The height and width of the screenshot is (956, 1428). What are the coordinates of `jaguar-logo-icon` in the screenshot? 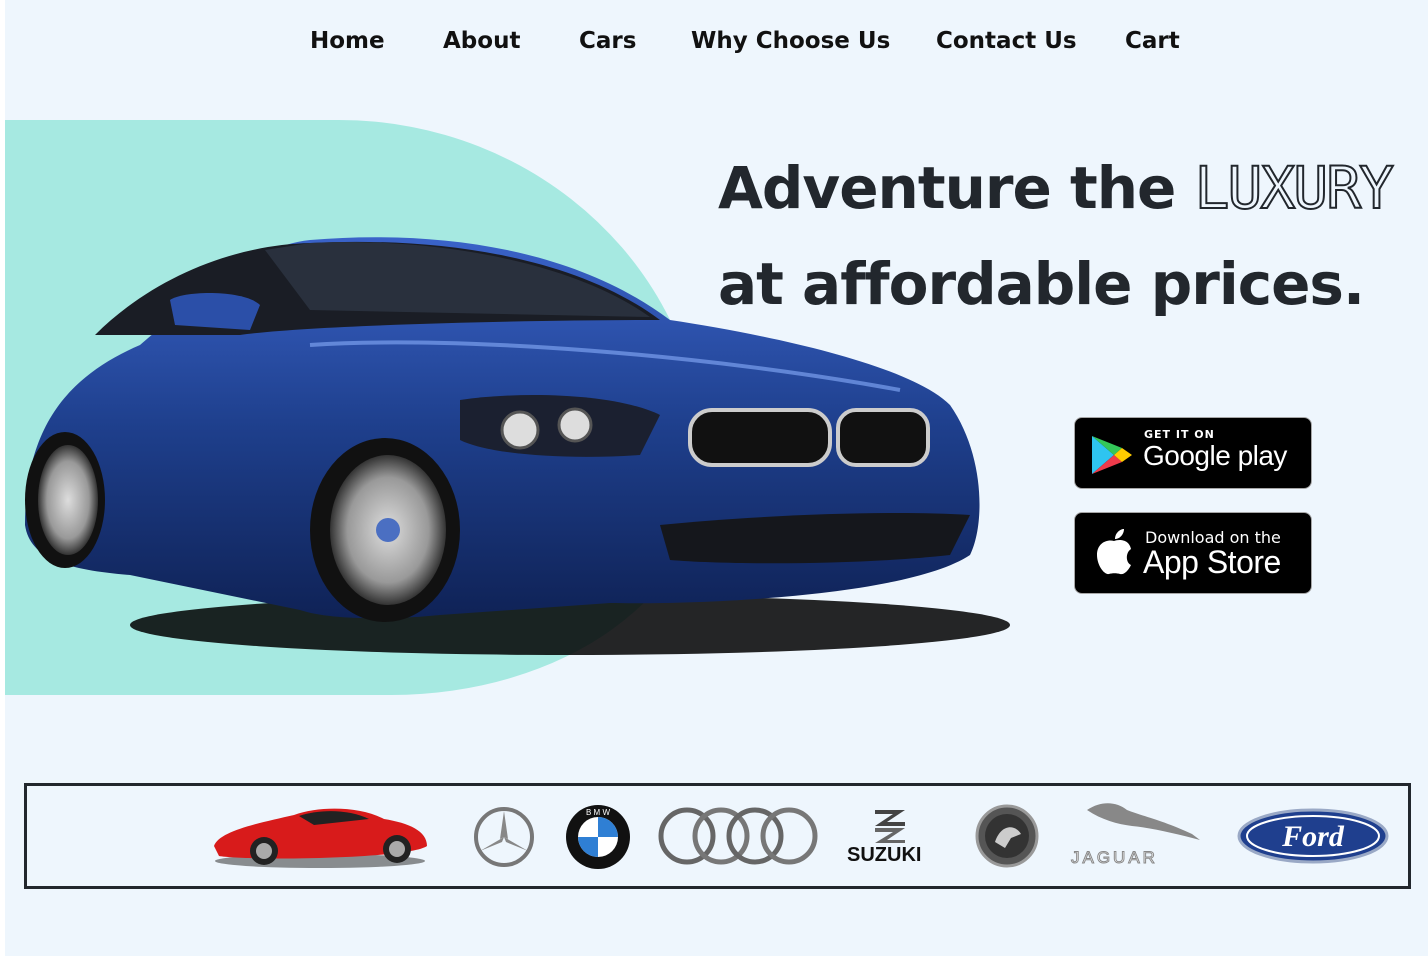 It's located at (1142, 823).